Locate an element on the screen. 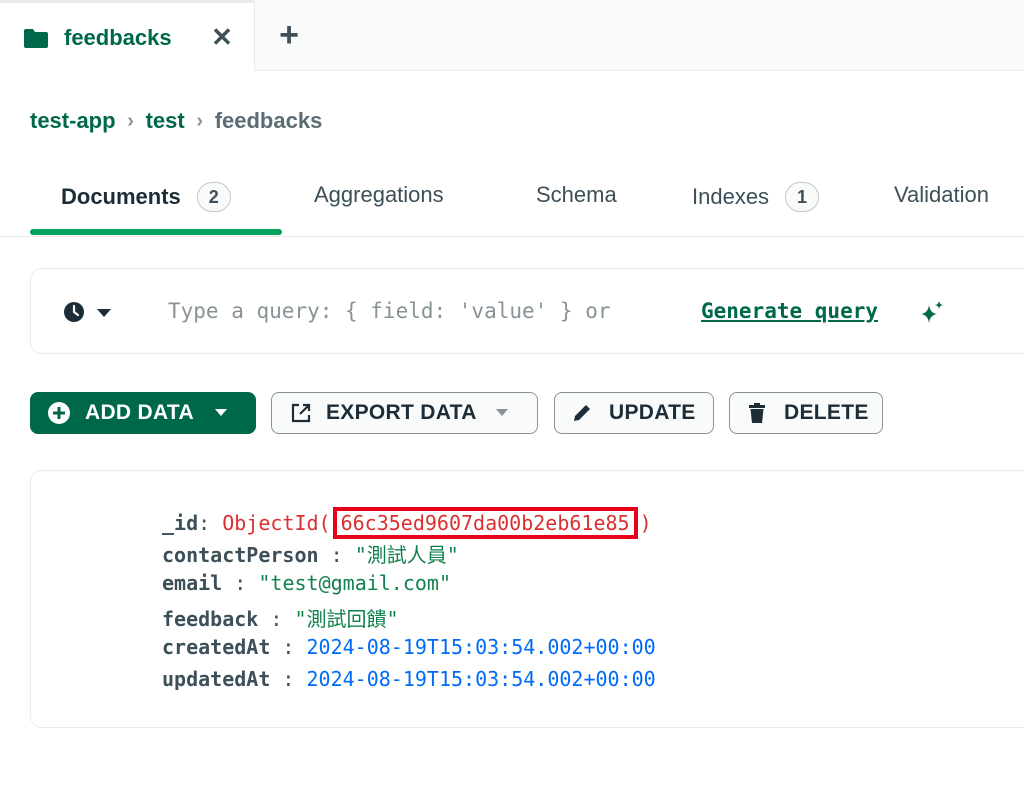 This screenshot has width=1024, height=790. breadcrumb-collection: feedbacks is located at coordinates (268, 120).